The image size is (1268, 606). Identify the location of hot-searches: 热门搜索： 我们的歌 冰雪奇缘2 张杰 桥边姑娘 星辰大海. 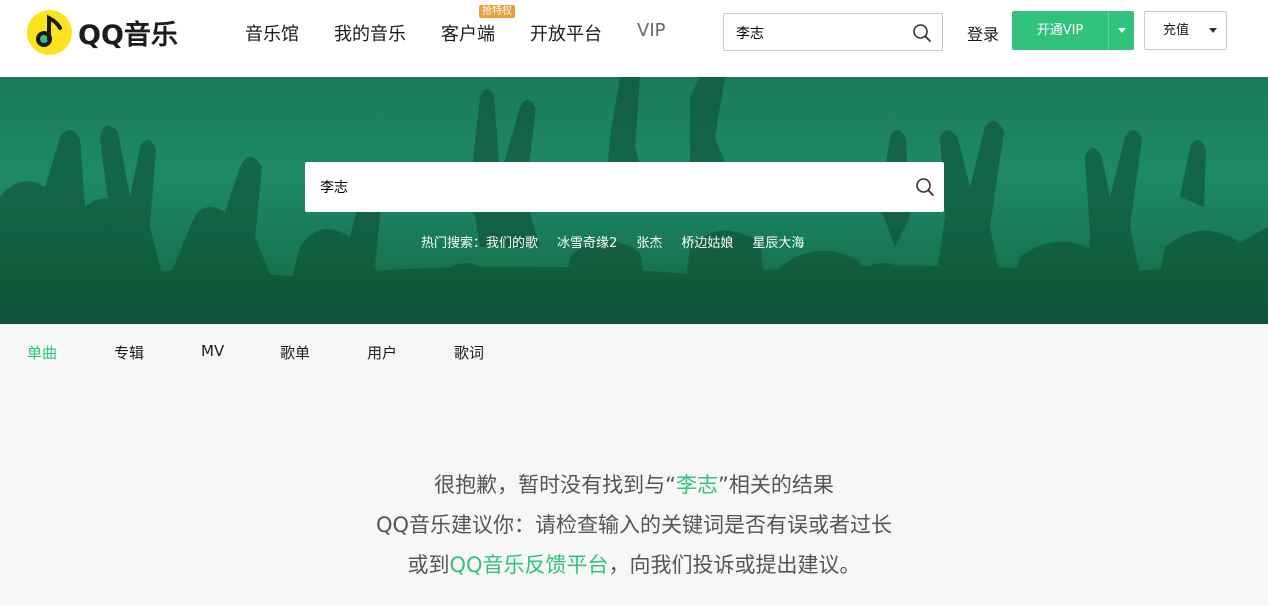
(622, 242).